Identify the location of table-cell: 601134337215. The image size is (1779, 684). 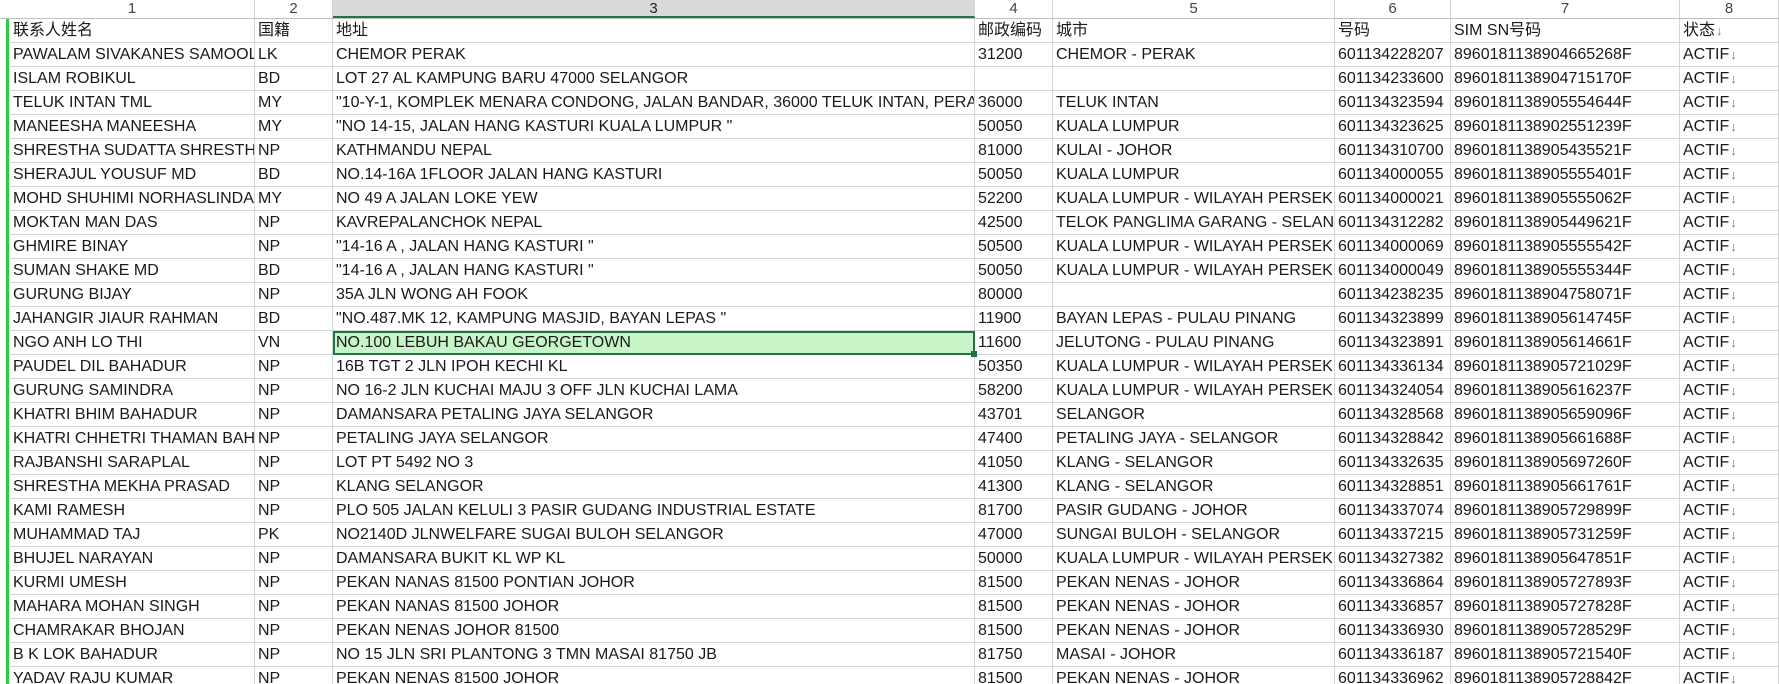
(1393, 535).